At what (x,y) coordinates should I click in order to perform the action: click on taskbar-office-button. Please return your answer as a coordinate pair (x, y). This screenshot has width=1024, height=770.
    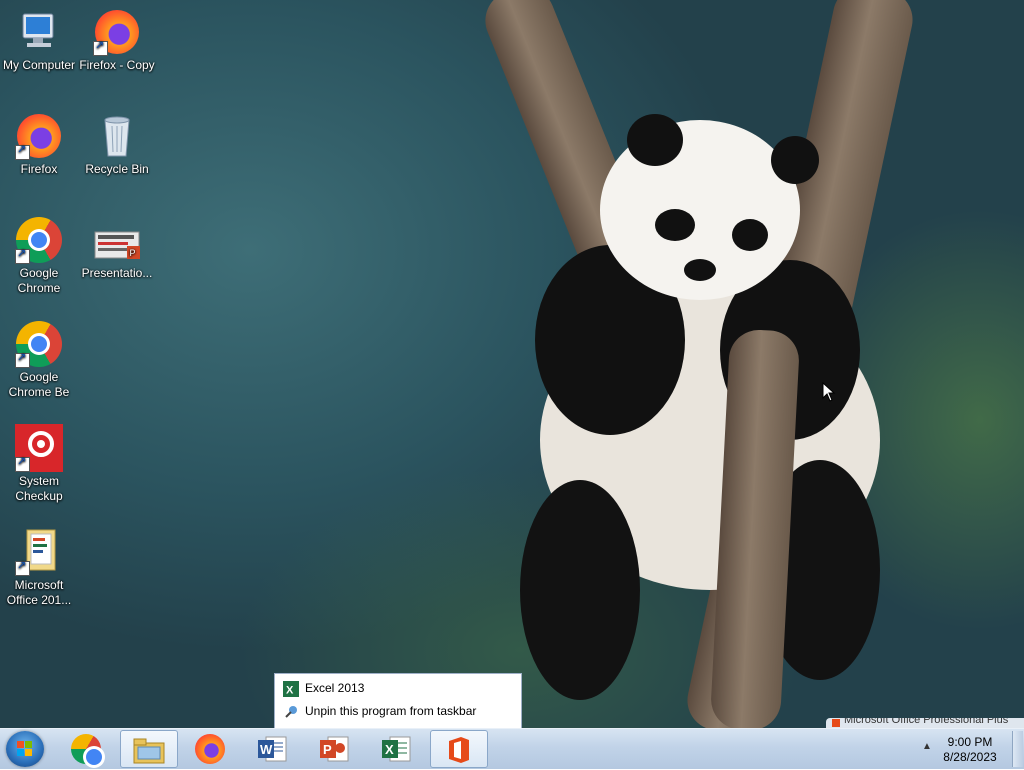
    Looking at the image, I should click on (459, 749).